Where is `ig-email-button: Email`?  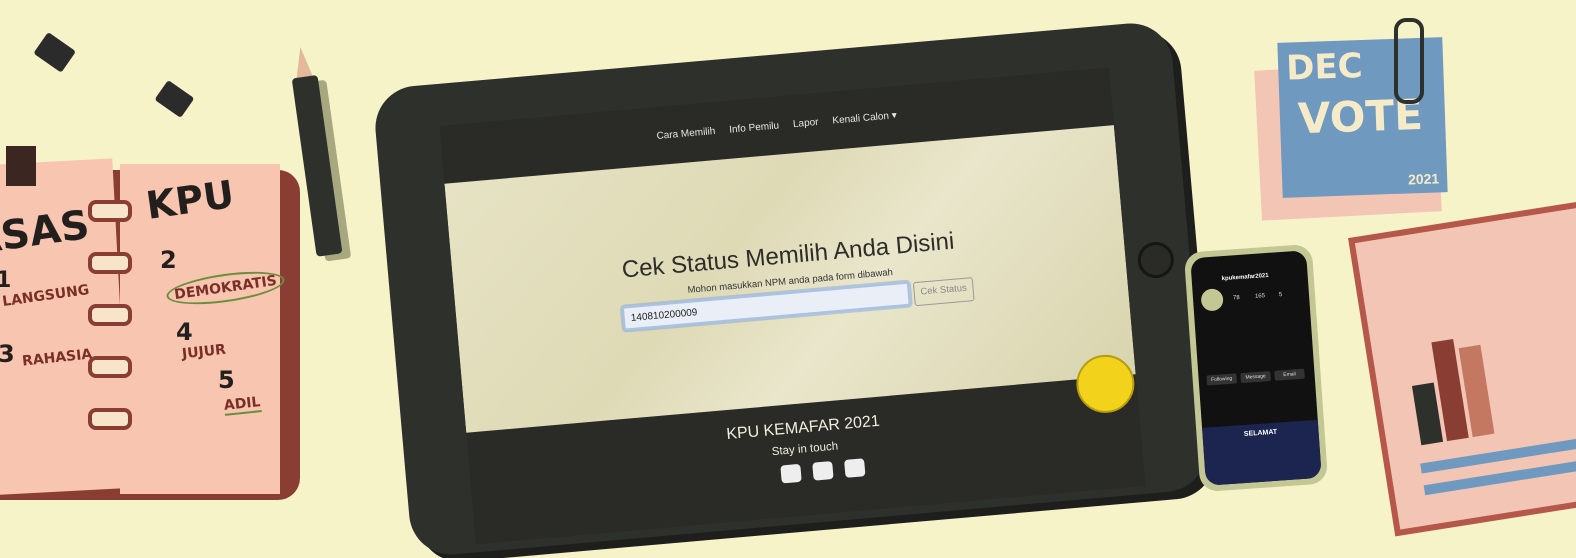 ig-email-button: Email is located at coordinates (1289, 374).